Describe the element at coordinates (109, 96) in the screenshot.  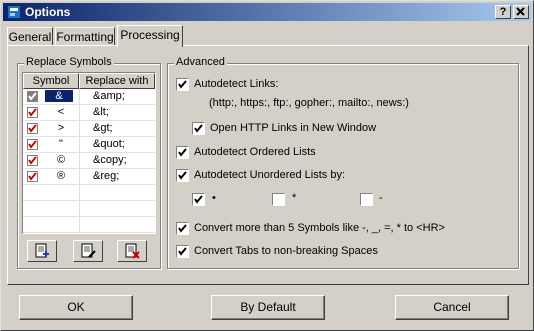
I see `replace-cell: &amp;` at that location.